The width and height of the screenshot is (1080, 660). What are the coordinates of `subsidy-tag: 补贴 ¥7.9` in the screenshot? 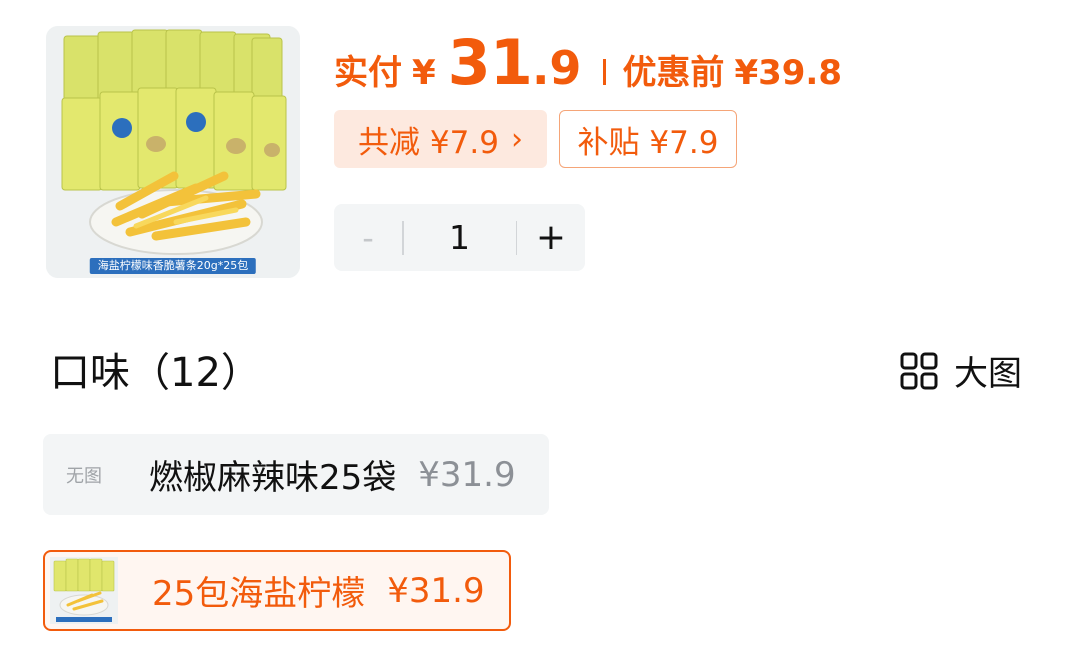 It's located at (648, 139).